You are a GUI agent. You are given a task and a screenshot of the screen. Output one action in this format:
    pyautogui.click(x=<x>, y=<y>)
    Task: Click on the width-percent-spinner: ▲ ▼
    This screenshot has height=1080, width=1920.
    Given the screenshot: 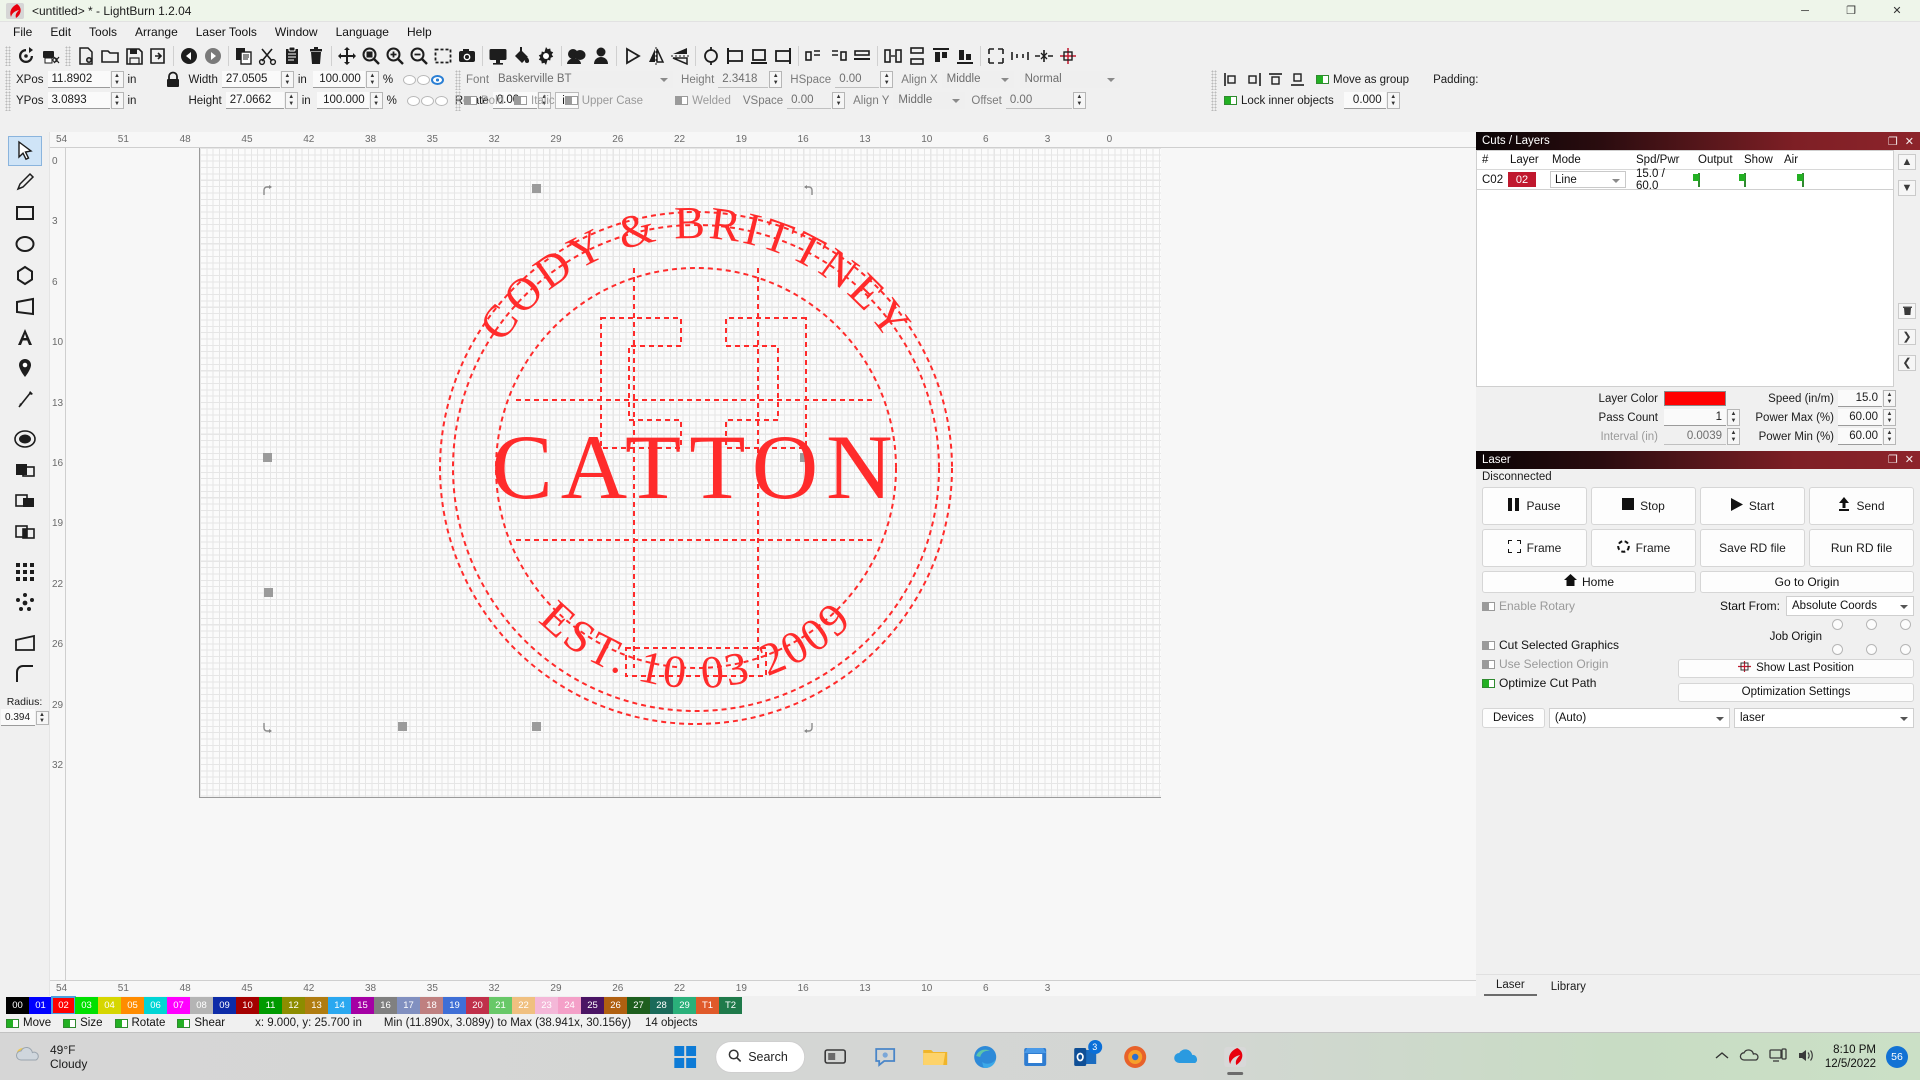 What is the action you would take?
    pyautogui.click(x=372, y=79)
    